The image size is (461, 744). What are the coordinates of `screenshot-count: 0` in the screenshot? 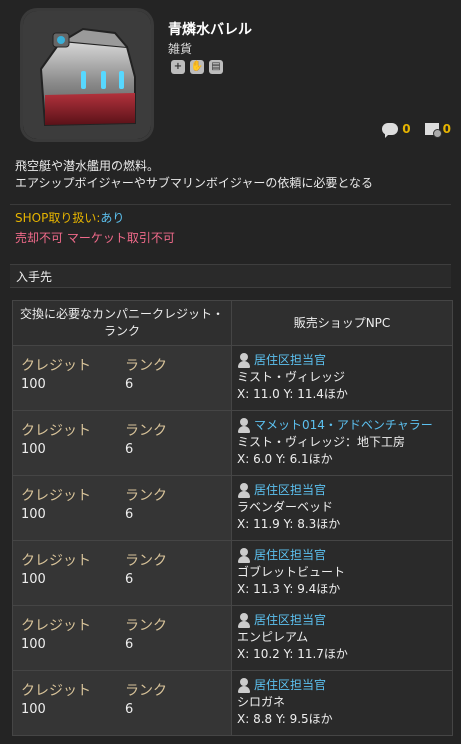 It's located at (446, 129).